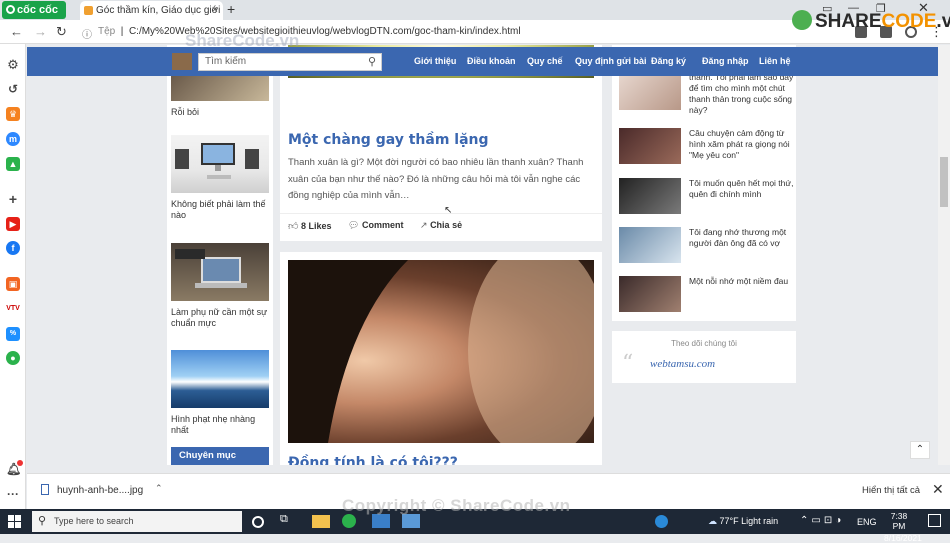 This screenshot has height=543, width=950. I want to click on settings-icon: ⚙, so click(13, 65).